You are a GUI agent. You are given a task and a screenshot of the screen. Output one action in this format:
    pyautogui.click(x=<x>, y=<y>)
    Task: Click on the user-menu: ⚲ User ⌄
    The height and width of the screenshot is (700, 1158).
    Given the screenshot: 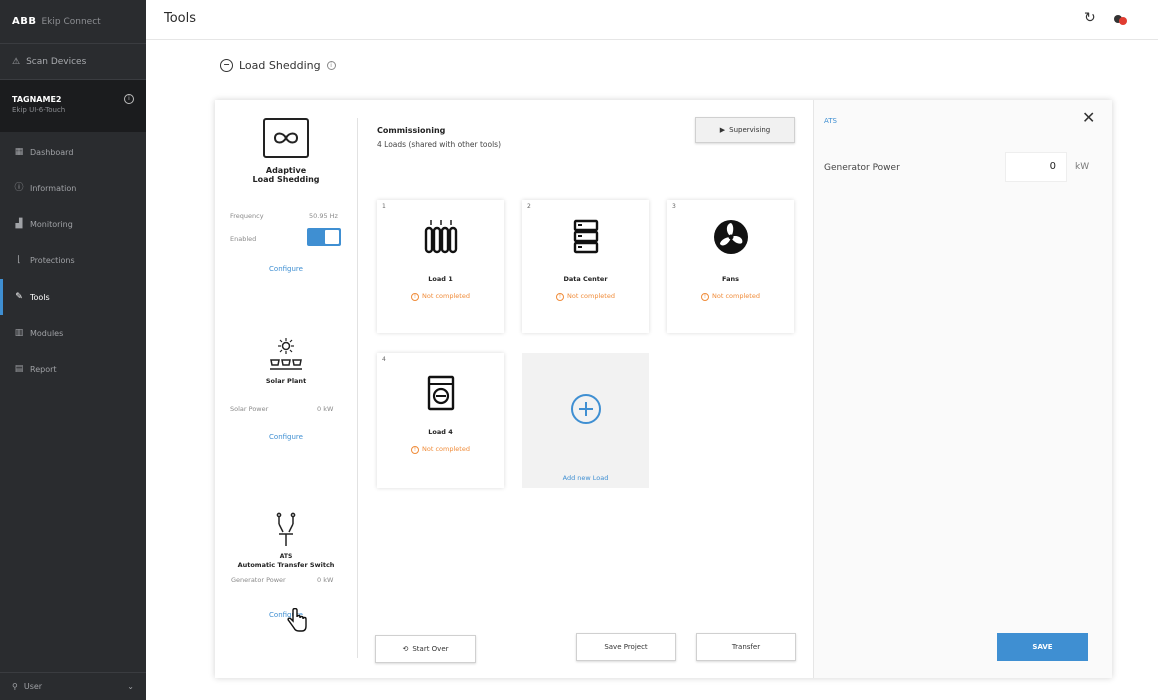 What is the action you would take?
    pyautogui.click(x=73, y=686)
    